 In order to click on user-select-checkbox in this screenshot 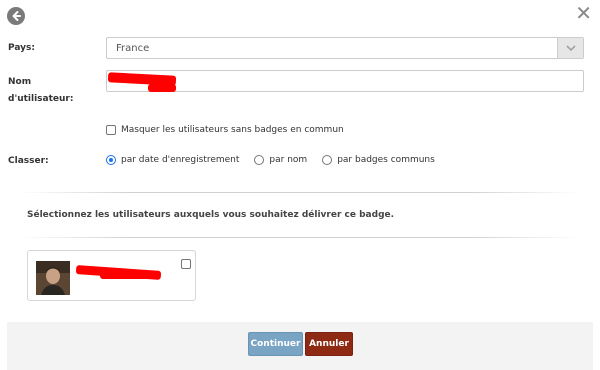, I will do `click(186, 264)`.